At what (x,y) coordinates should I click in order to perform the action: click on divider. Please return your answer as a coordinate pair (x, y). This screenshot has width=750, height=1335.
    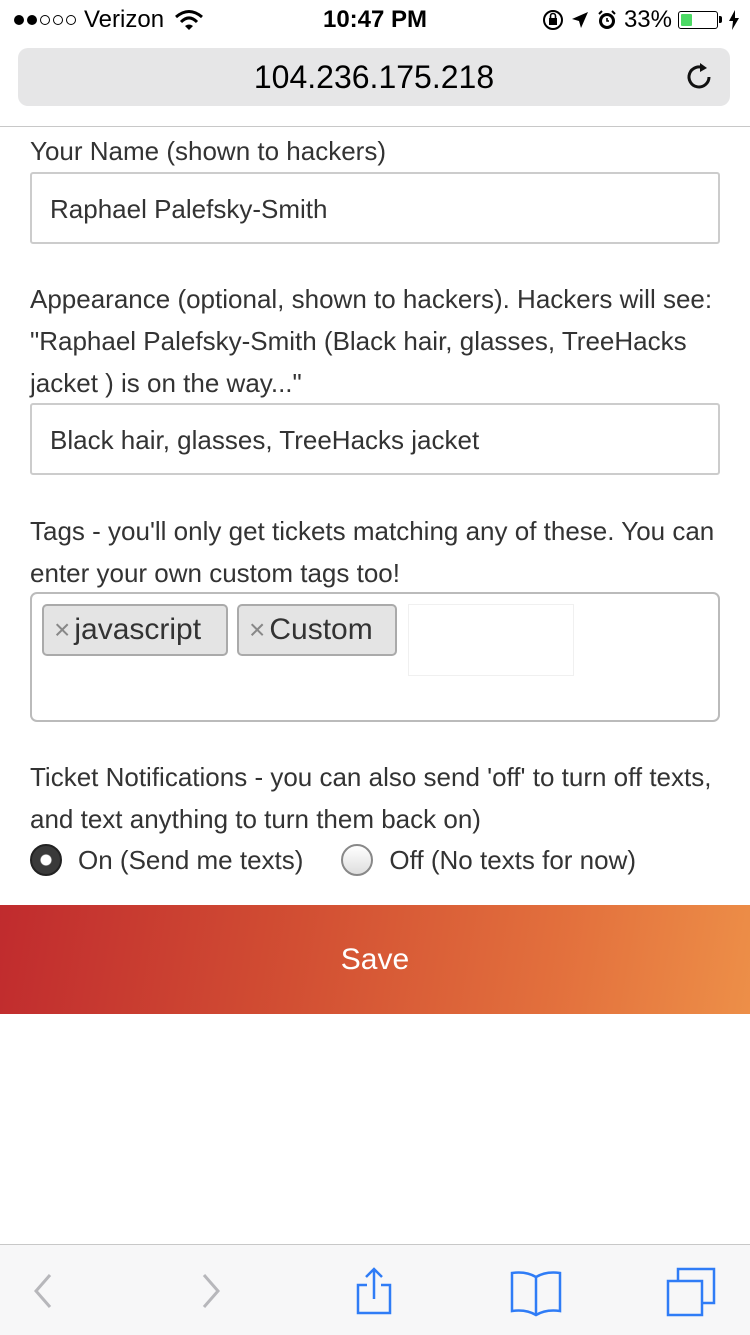
    Looking at the image, I should click on (375, 126).